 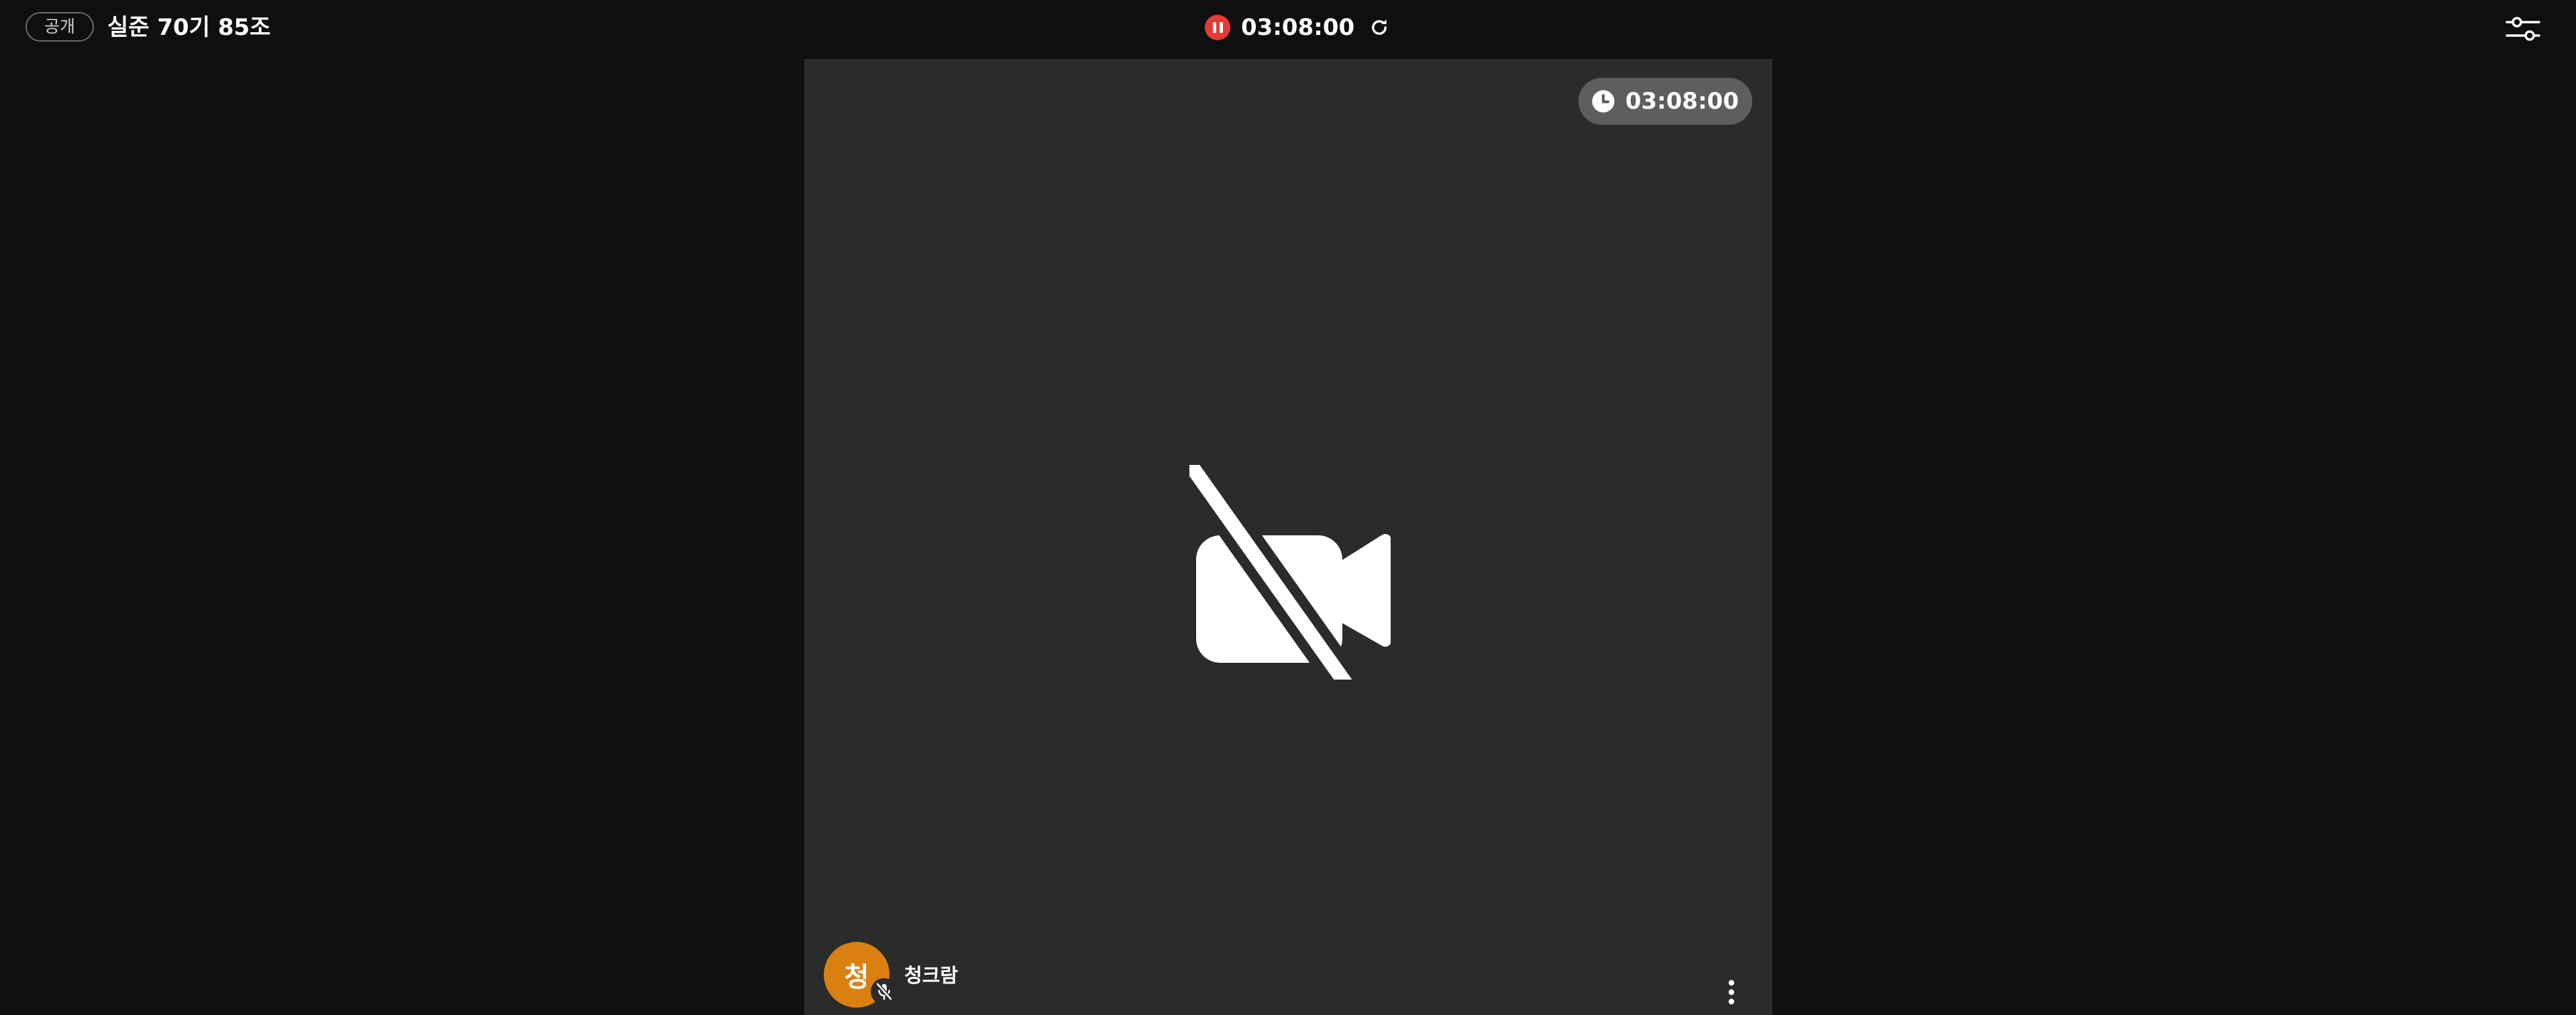 I want to click on refresh-button, so click(x=1379, y=27).